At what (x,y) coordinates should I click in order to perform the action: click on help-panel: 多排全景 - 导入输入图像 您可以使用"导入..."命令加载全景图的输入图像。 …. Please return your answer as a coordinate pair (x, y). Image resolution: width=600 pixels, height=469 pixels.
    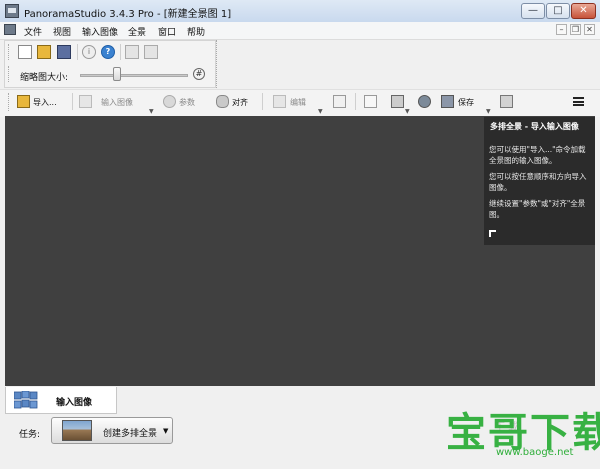
    Looking at the image, I should click on (539, 181).